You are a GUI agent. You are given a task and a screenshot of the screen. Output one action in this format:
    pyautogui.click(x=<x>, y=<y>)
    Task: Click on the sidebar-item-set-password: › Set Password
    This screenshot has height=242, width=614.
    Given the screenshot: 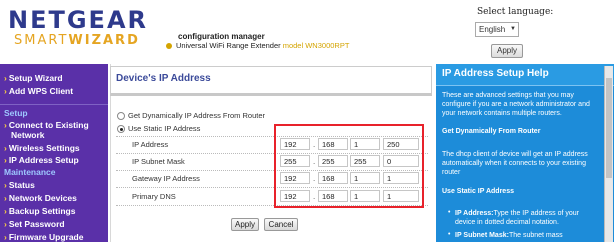 What is the action you would take?
    pyautogui.click(x=34, y=224)
    